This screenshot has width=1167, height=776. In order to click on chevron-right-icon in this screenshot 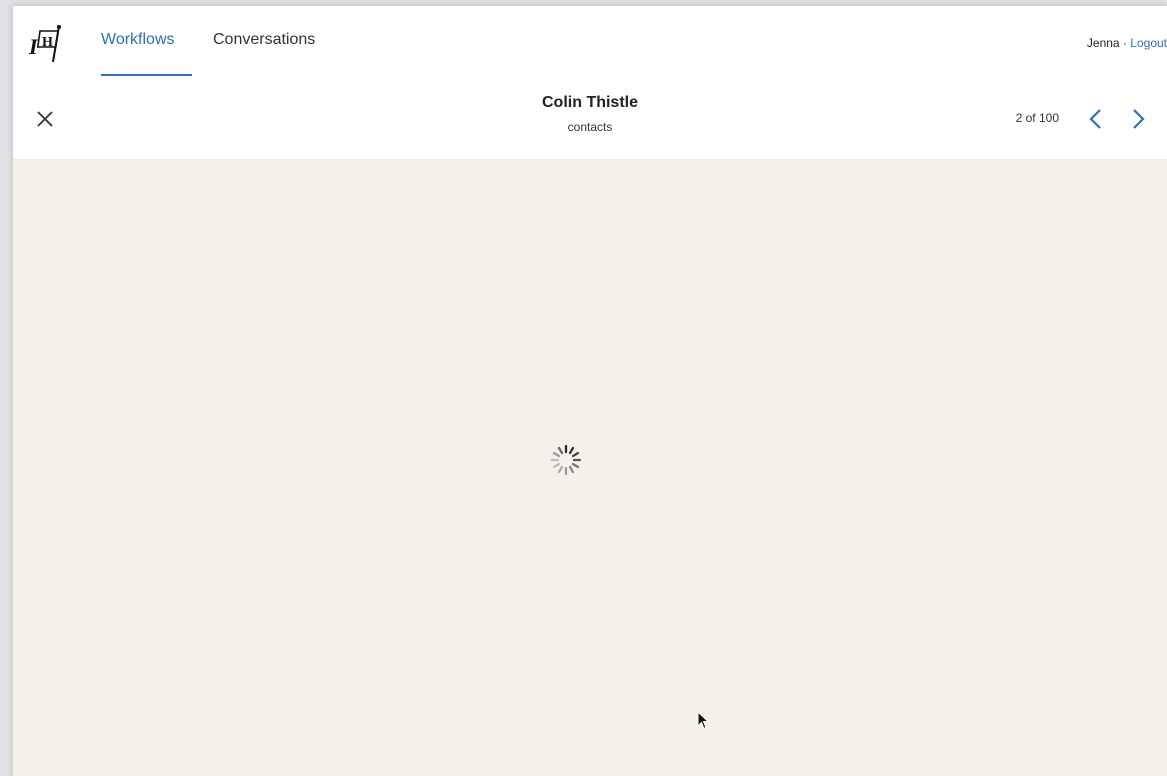, I will do `click(1138, 119)`.